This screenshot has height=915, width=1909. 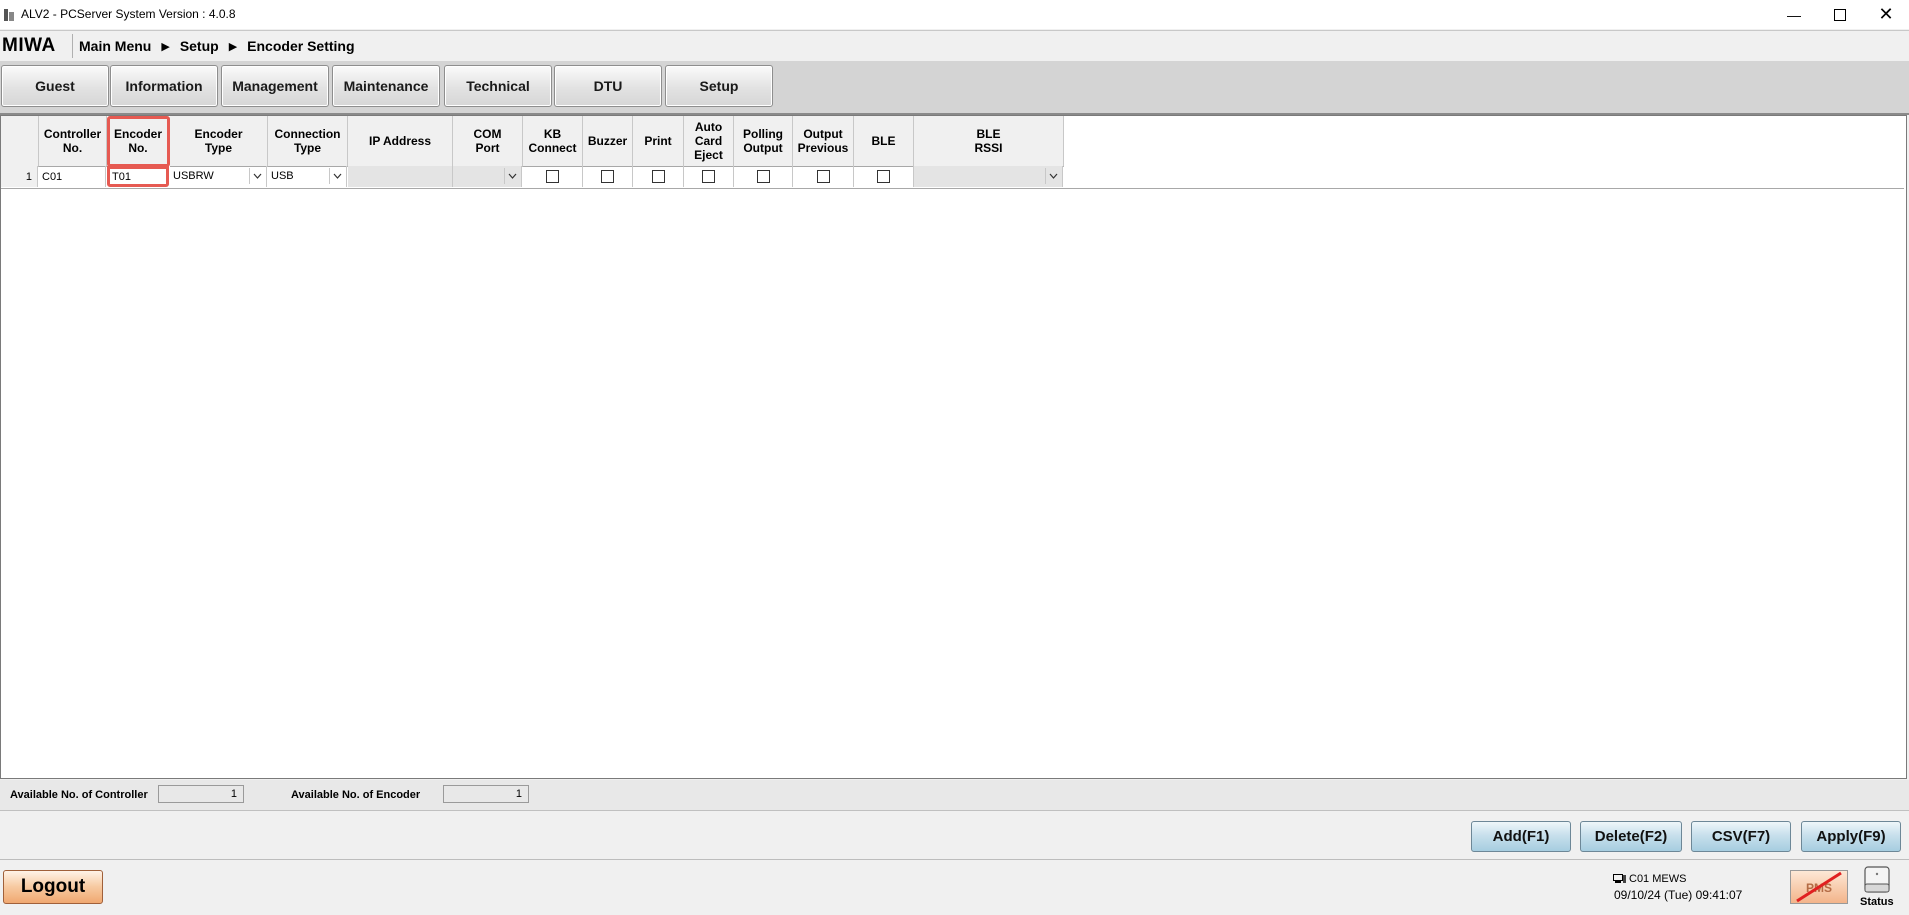 What do you see at coordinates (608, 141) in the screenshot?
I see `header-buzzer: Buzzer` at bounding box center [608, 141].